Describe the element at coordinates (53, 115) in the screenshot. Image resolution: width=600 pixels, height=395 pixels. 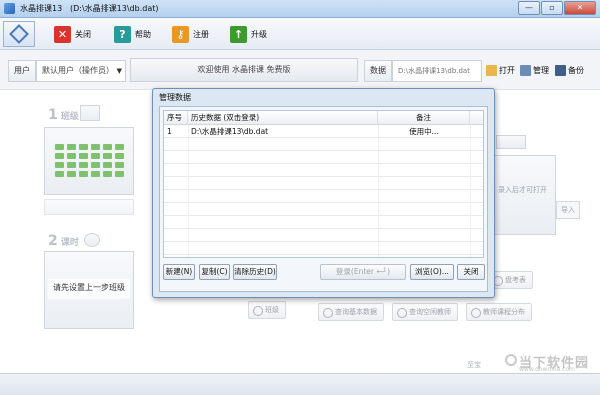
I see `step-1-number: 1` at that location.